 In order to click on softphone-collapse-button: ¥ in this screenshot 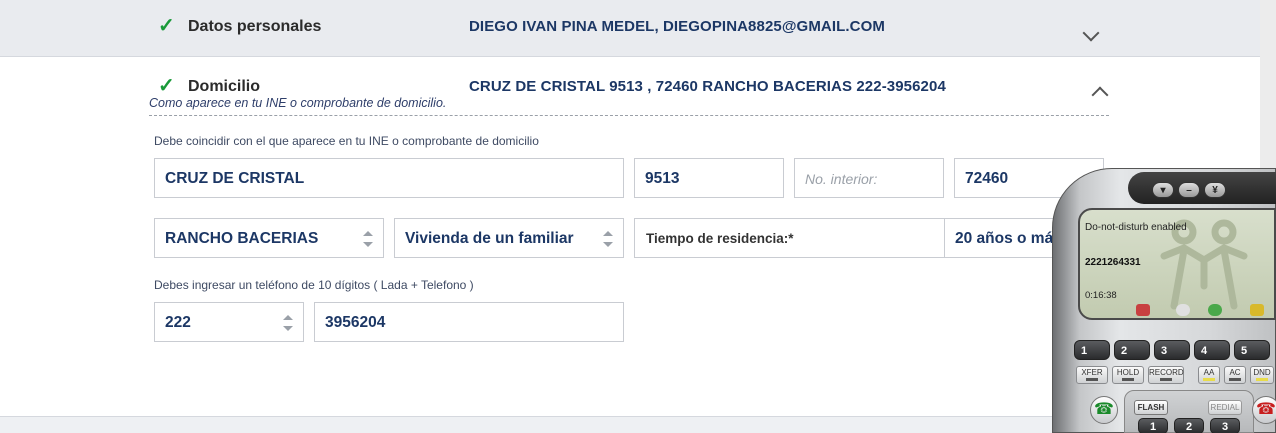, I will do `click(1215, 190)`.